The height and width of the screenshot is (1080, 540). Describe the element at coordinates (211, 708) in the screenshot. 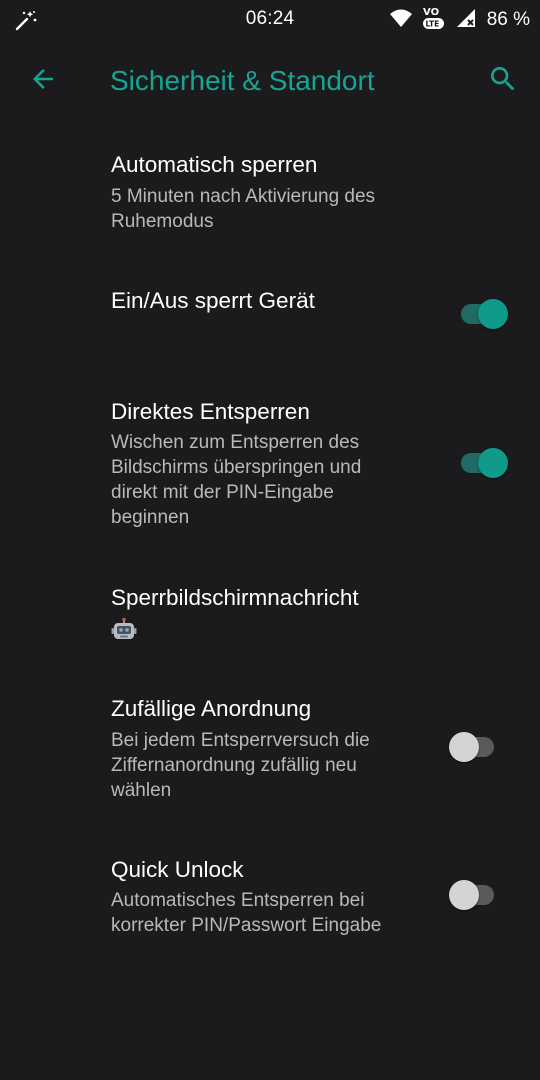

I see `pref-random-layout-title: Zufällige Anordnung` at that location.